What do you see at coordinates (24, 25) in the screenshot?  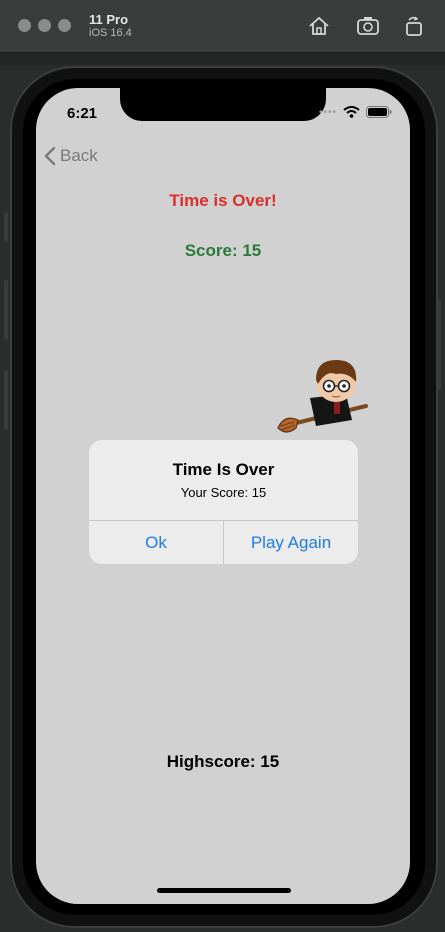 I see `close-window-button` at bounding box center [24, 25].